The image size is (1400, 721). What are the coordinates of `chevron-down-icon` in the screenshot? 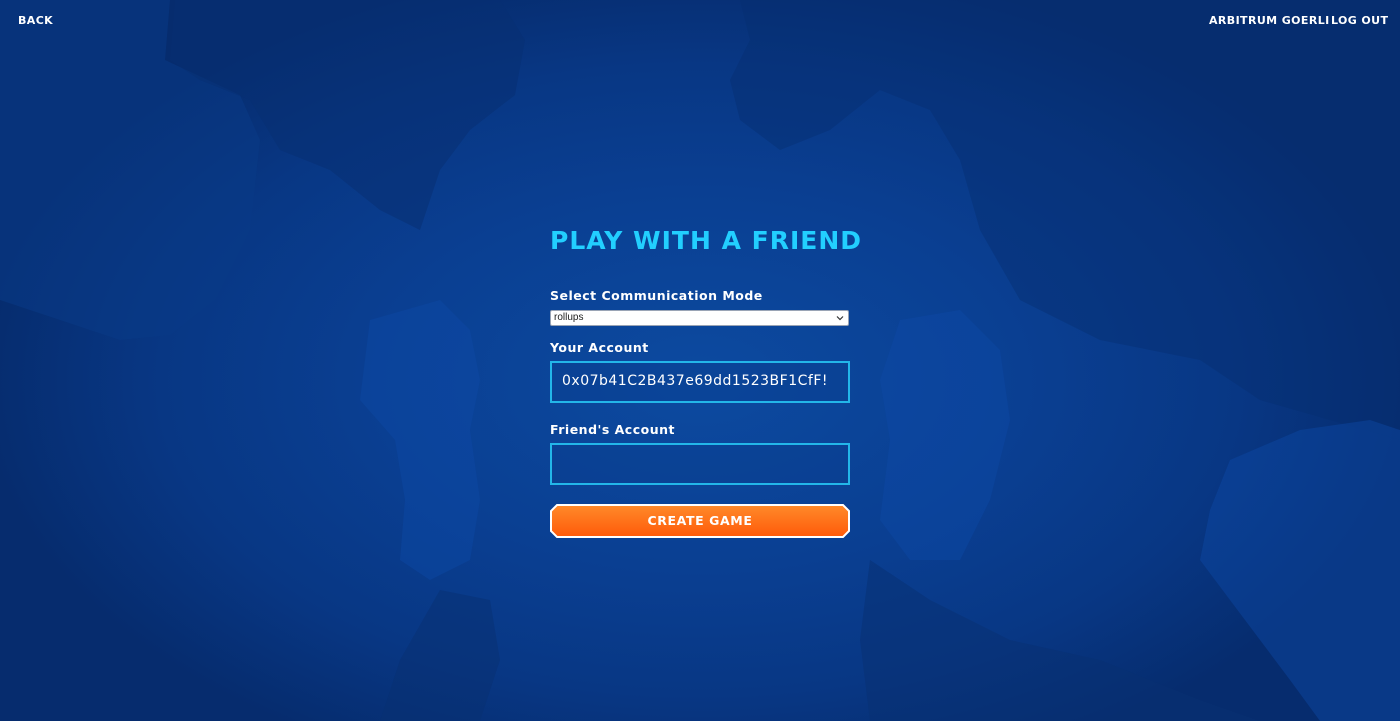 It's located at (840, 318).